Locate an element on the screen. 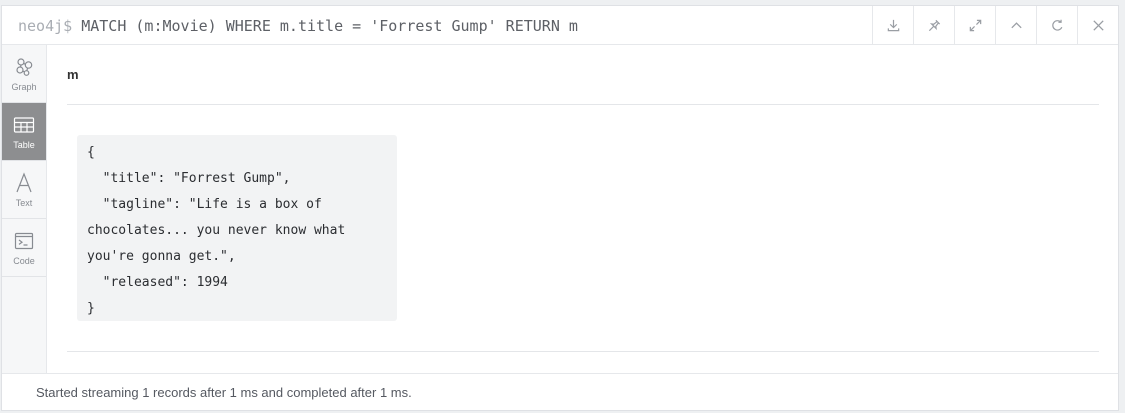 This screenshot has width=1125, height=413. header-divider is located at coordinates (583, 104).